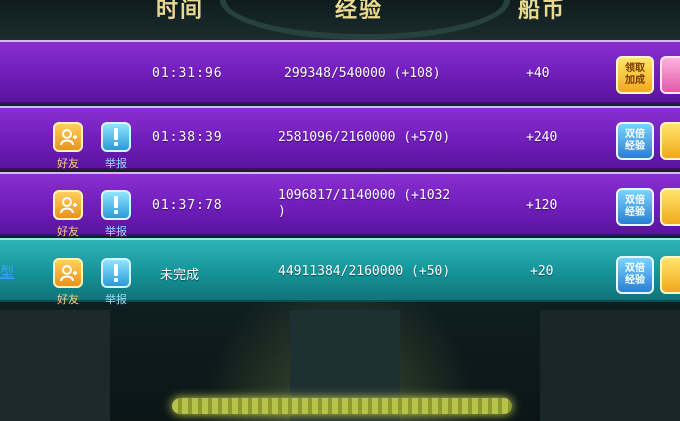 This screenshot has width=680, height=421. Describe the element at coordinates (364, 137) in the screenshot. I see `row-exp: 2581096/2160000 (+570)` at that location.